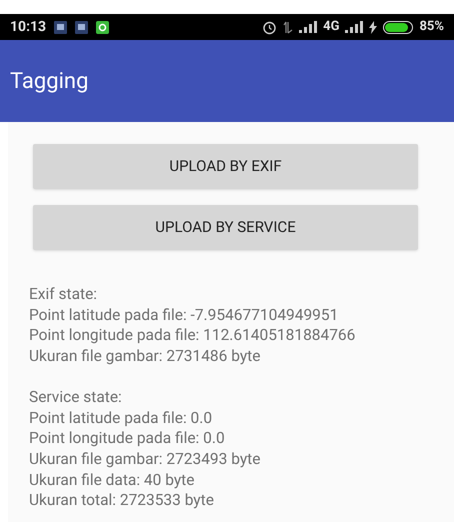 The image size is (454, 522). What do you see at coordinates (127, 438) in the screenshot?
I see `info-line: Point longitude pada file: 0.0` at bounding box center [127, 438].